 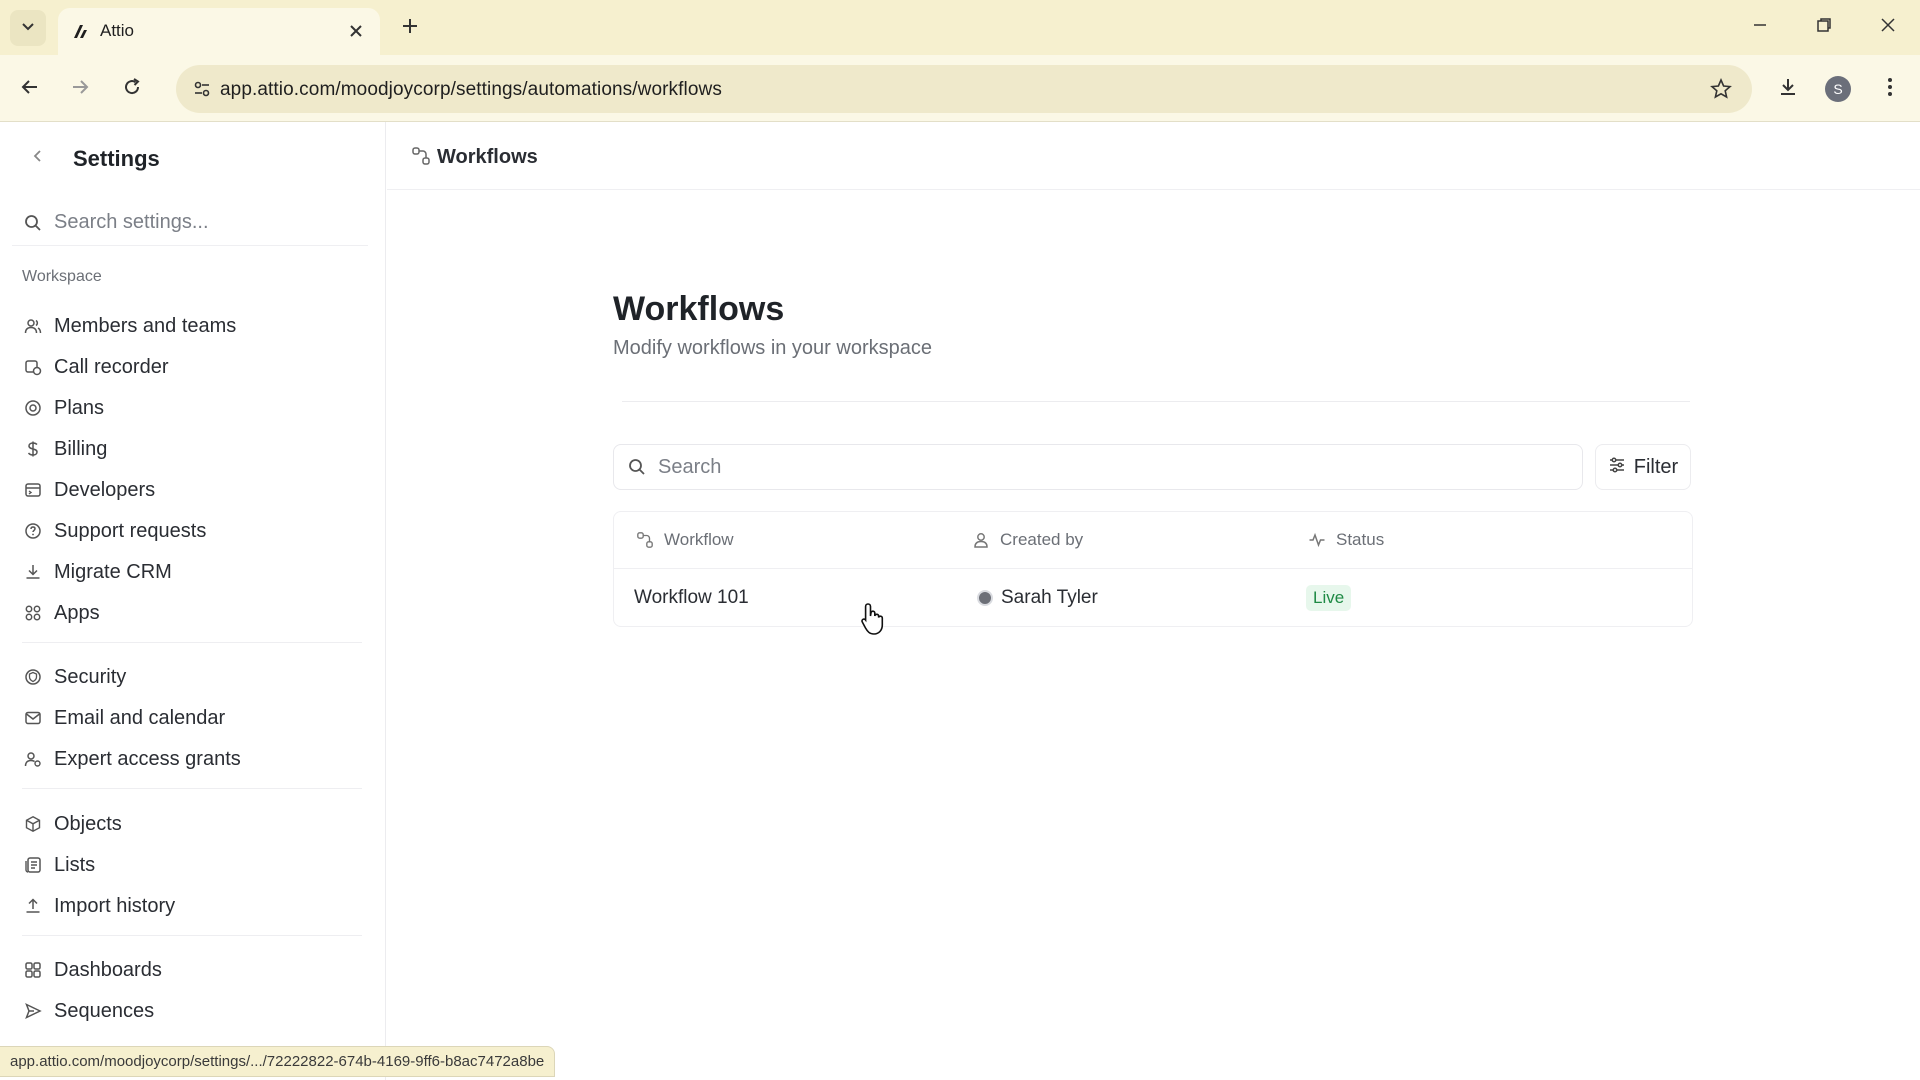 What do you see at coordinates (33, 326) in the screenshot?
I see `users-icon` at bounding box center [33, 326].